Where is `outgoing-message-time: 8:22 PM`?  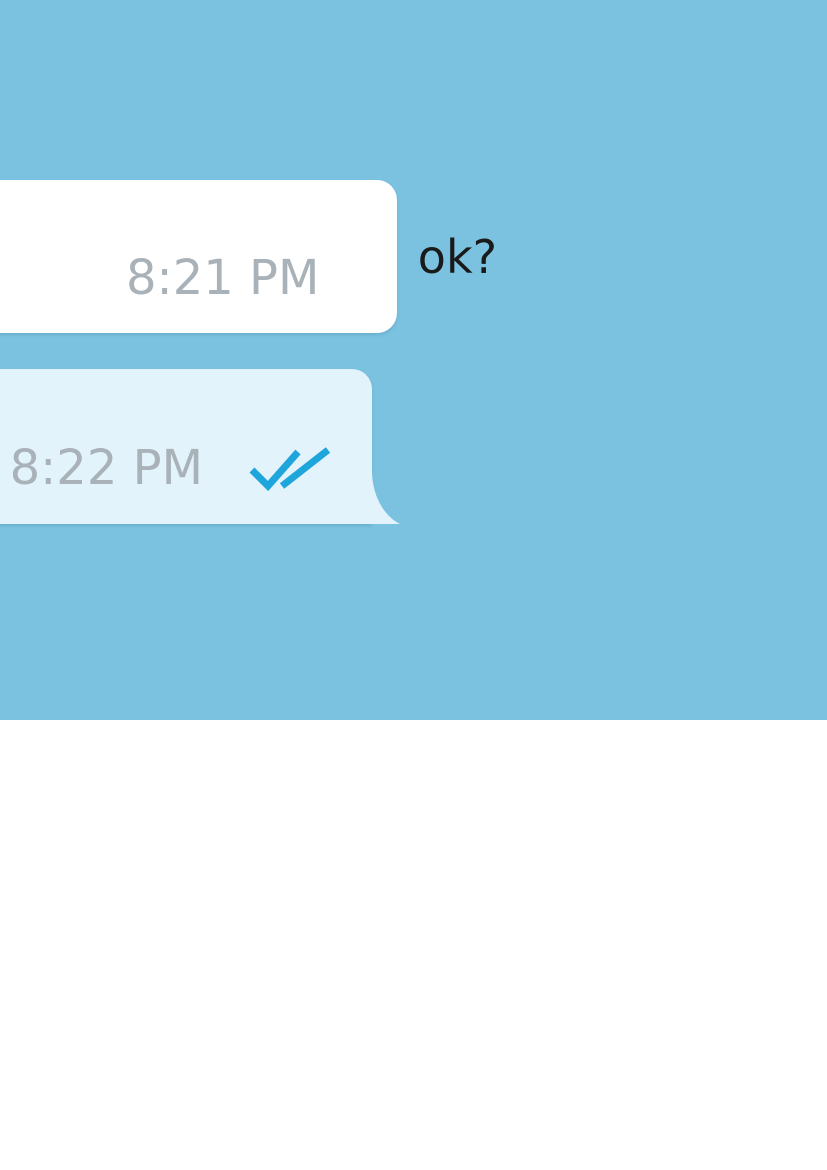 outgoing-message-time: 8:22 PM is located at coordinates (106, 468).